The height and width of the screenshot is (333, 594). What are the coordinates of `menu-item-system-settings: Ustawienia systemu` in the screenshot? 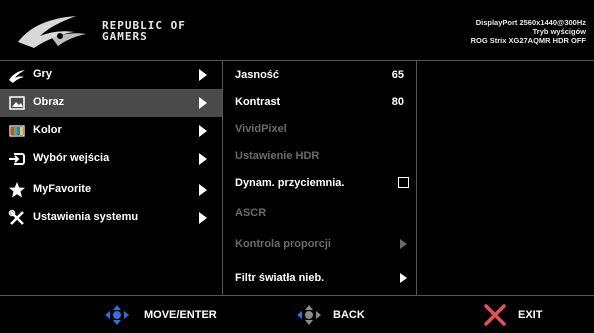 It's located at (111, 218).